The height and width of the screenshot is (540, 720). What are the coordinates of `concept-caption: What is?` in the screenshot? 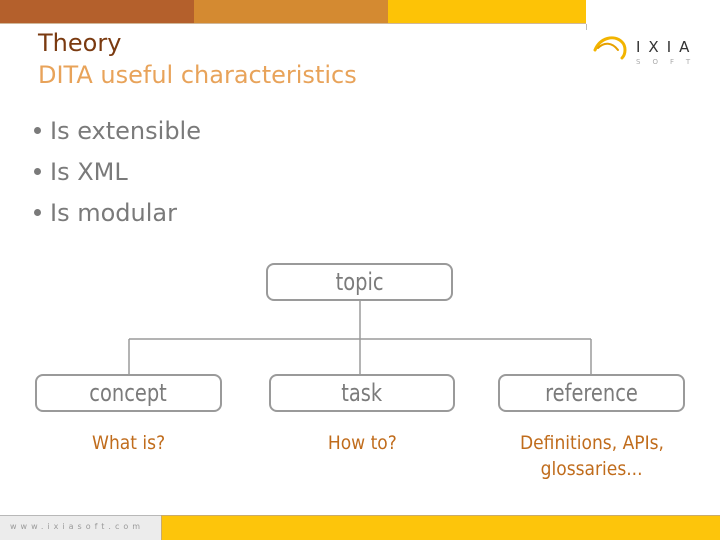 It's located at (128, 443).